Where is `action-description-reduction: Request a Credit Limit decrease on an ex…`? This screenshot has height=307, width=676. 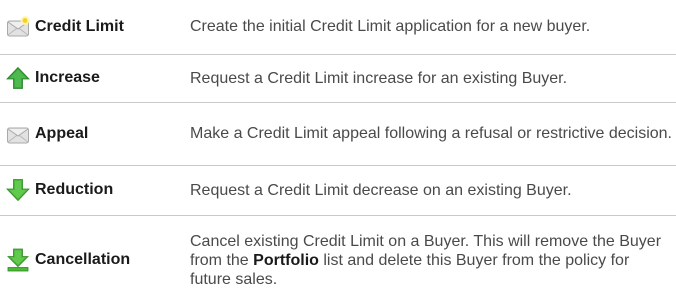 action-description-reduction: Request a Credit Limit decrease on an ex… is located at coordinates (381, 190).